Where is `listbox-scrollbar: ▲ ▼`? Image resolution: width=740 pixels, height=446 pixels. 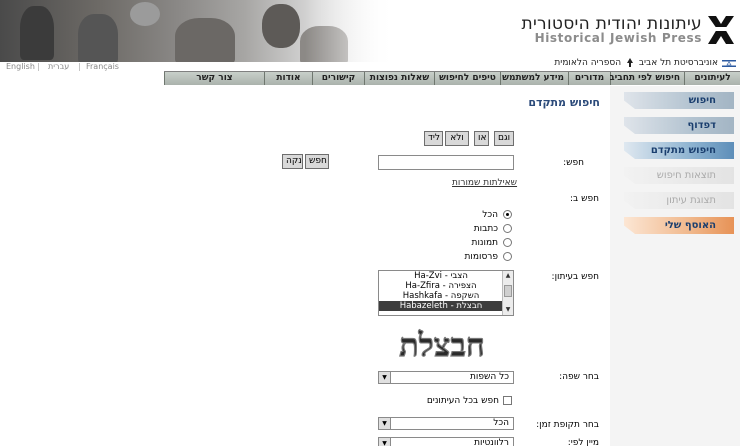 listbox-scrollbar: ▲ ▼ is located at coordinates (507, 293).